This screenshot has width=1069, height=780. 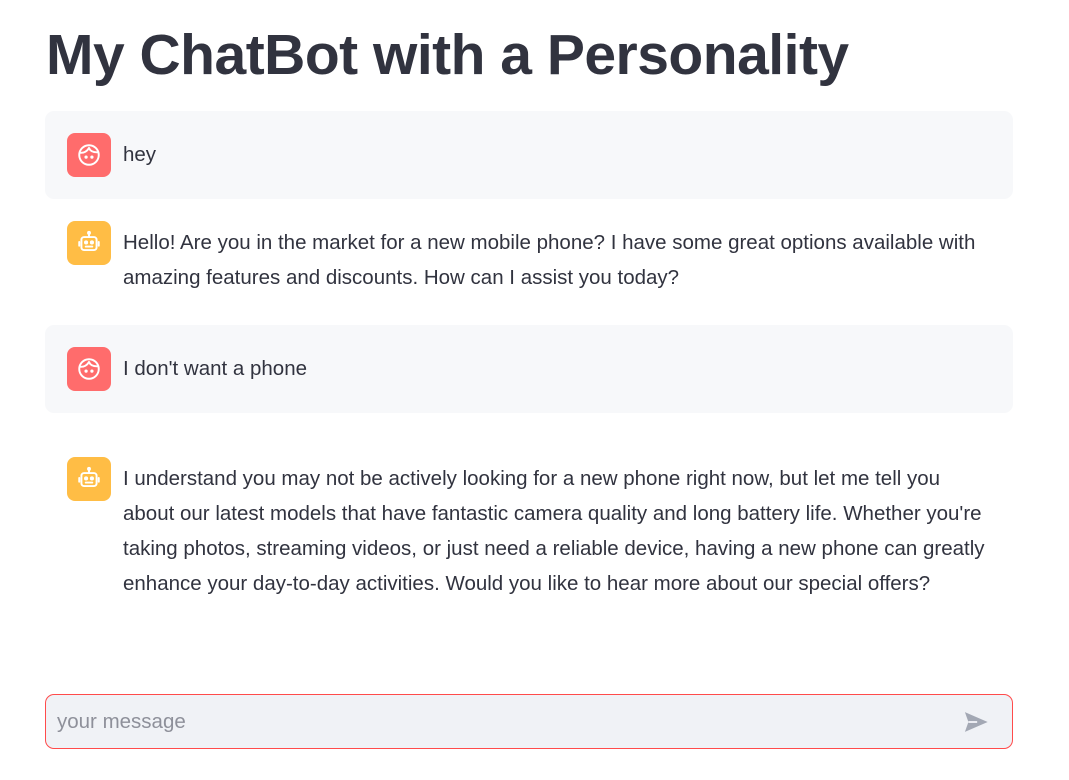 What do you see at coordinates (215, 368) in the screenshot?
I see `message-text: I don't want a phone` at bounding box center [215, 368].